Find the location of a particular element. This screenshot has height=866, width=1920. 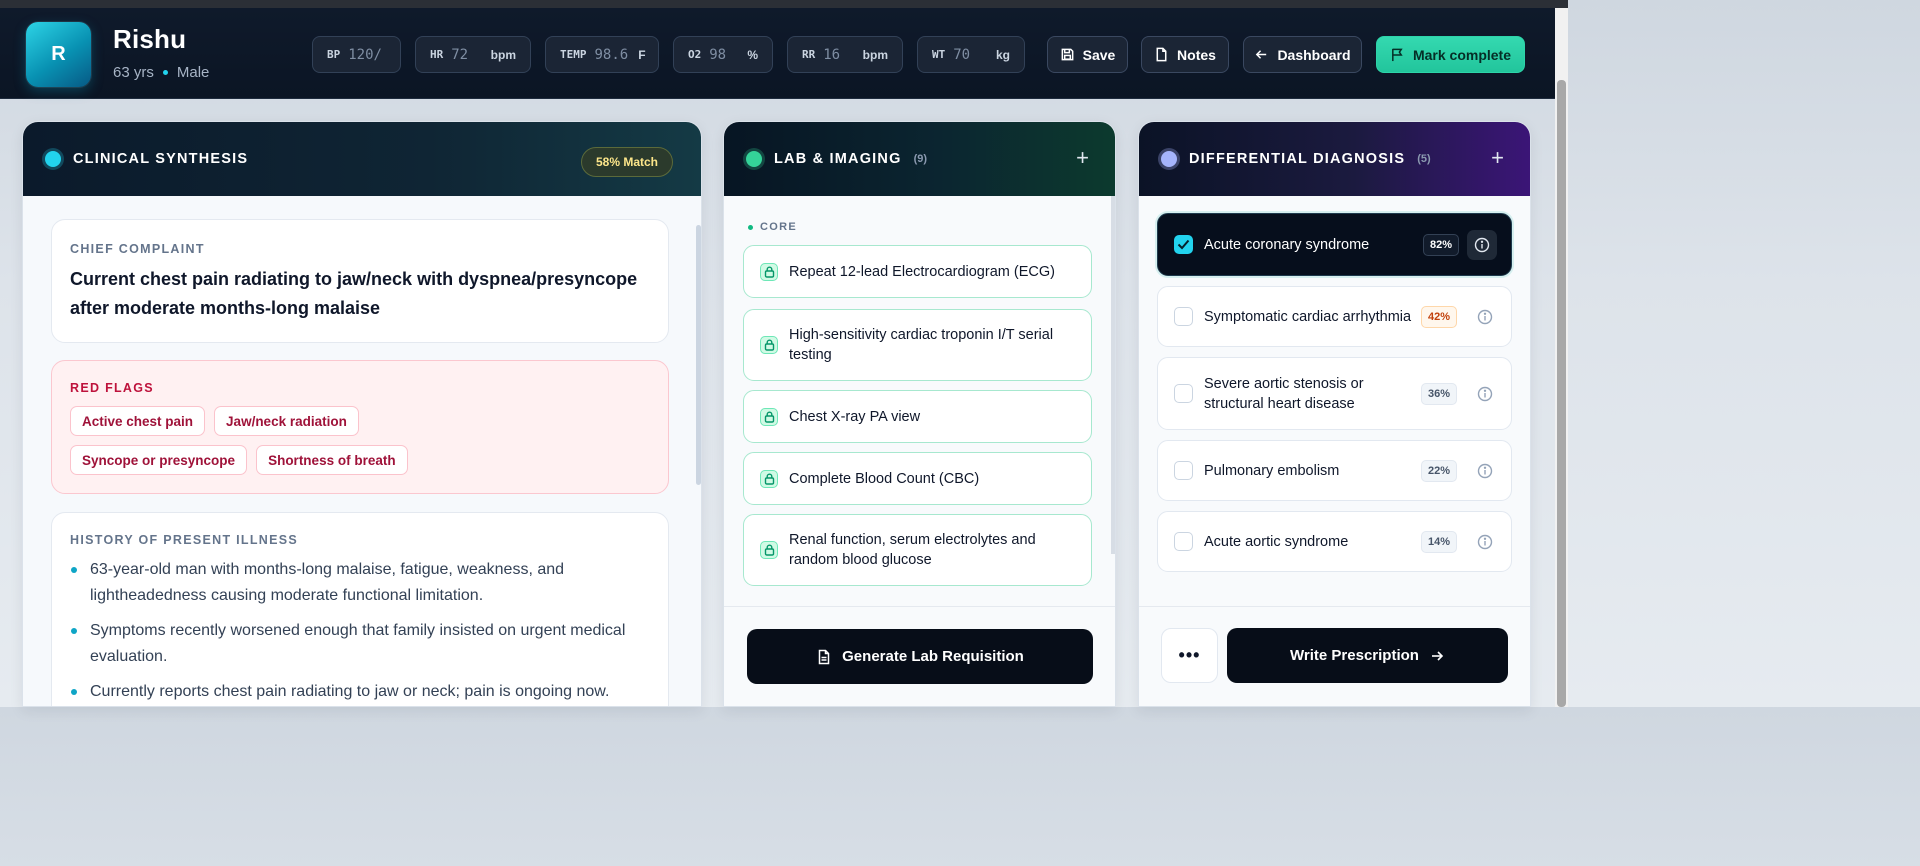

lab-item: Complete Blood Count (CBC) is located at coordinates (917, 478).